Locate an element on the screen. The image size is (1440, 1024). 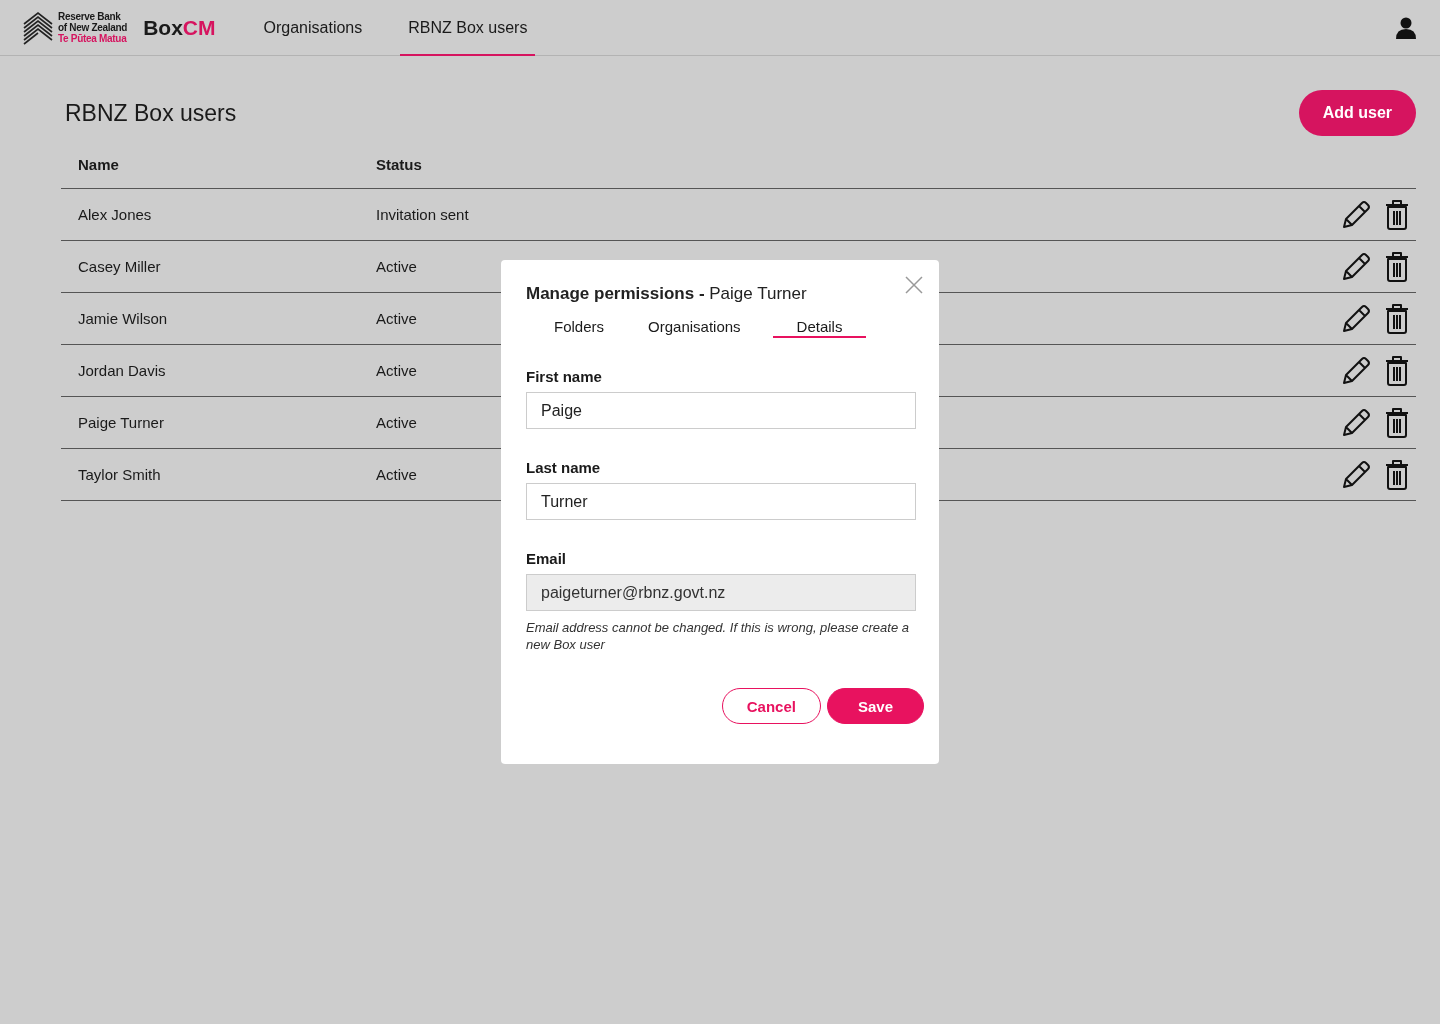
table-cell: Jordan Davis is located at coordinates (122, 370).